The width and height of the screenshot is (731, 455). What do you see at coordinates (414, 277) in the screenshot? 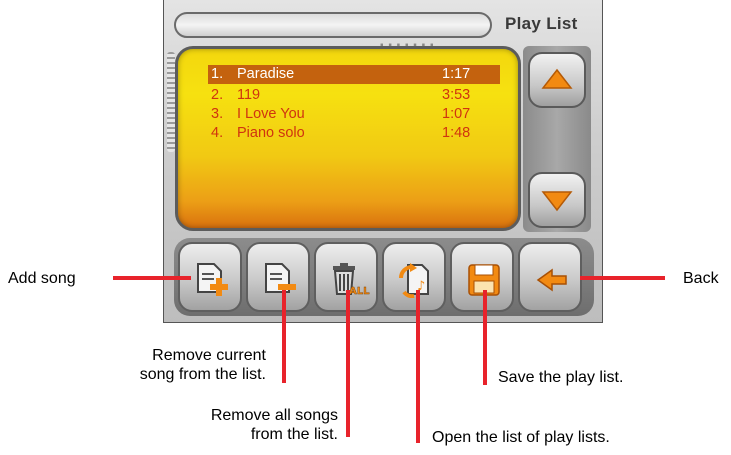
I see `open-playlists-button: ♪` at bounding box center [414, 277].